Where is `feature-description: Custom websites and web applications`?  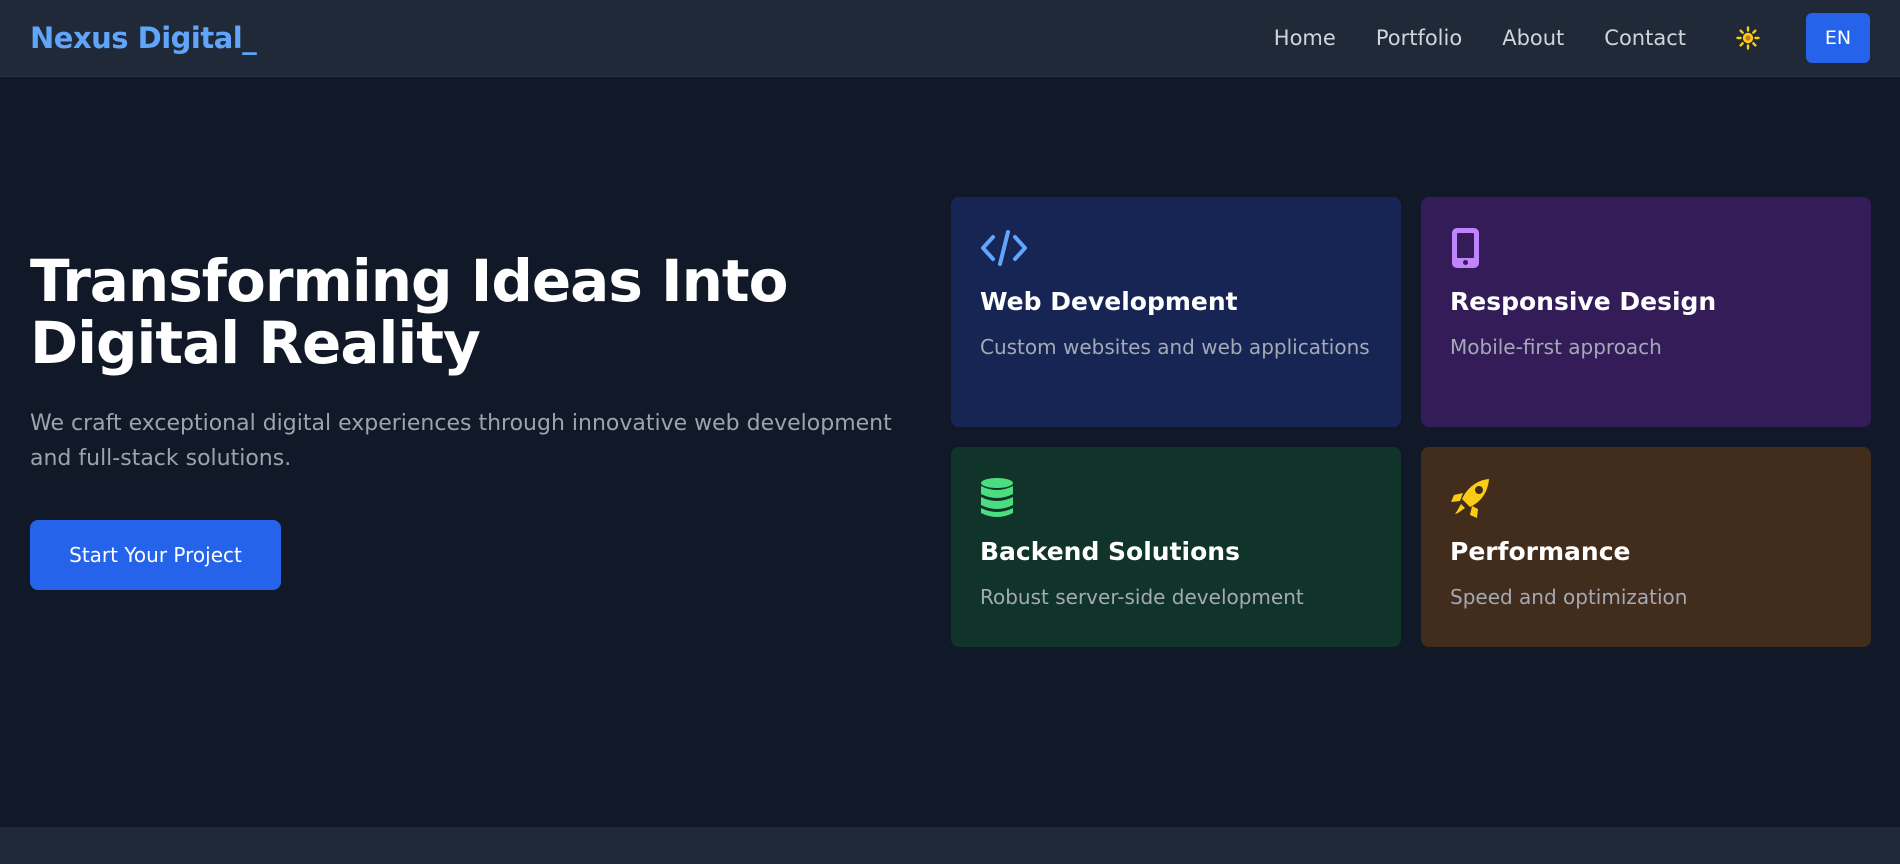
feature-description: Custom websites and web applications is located at coordinates (1175, 347).